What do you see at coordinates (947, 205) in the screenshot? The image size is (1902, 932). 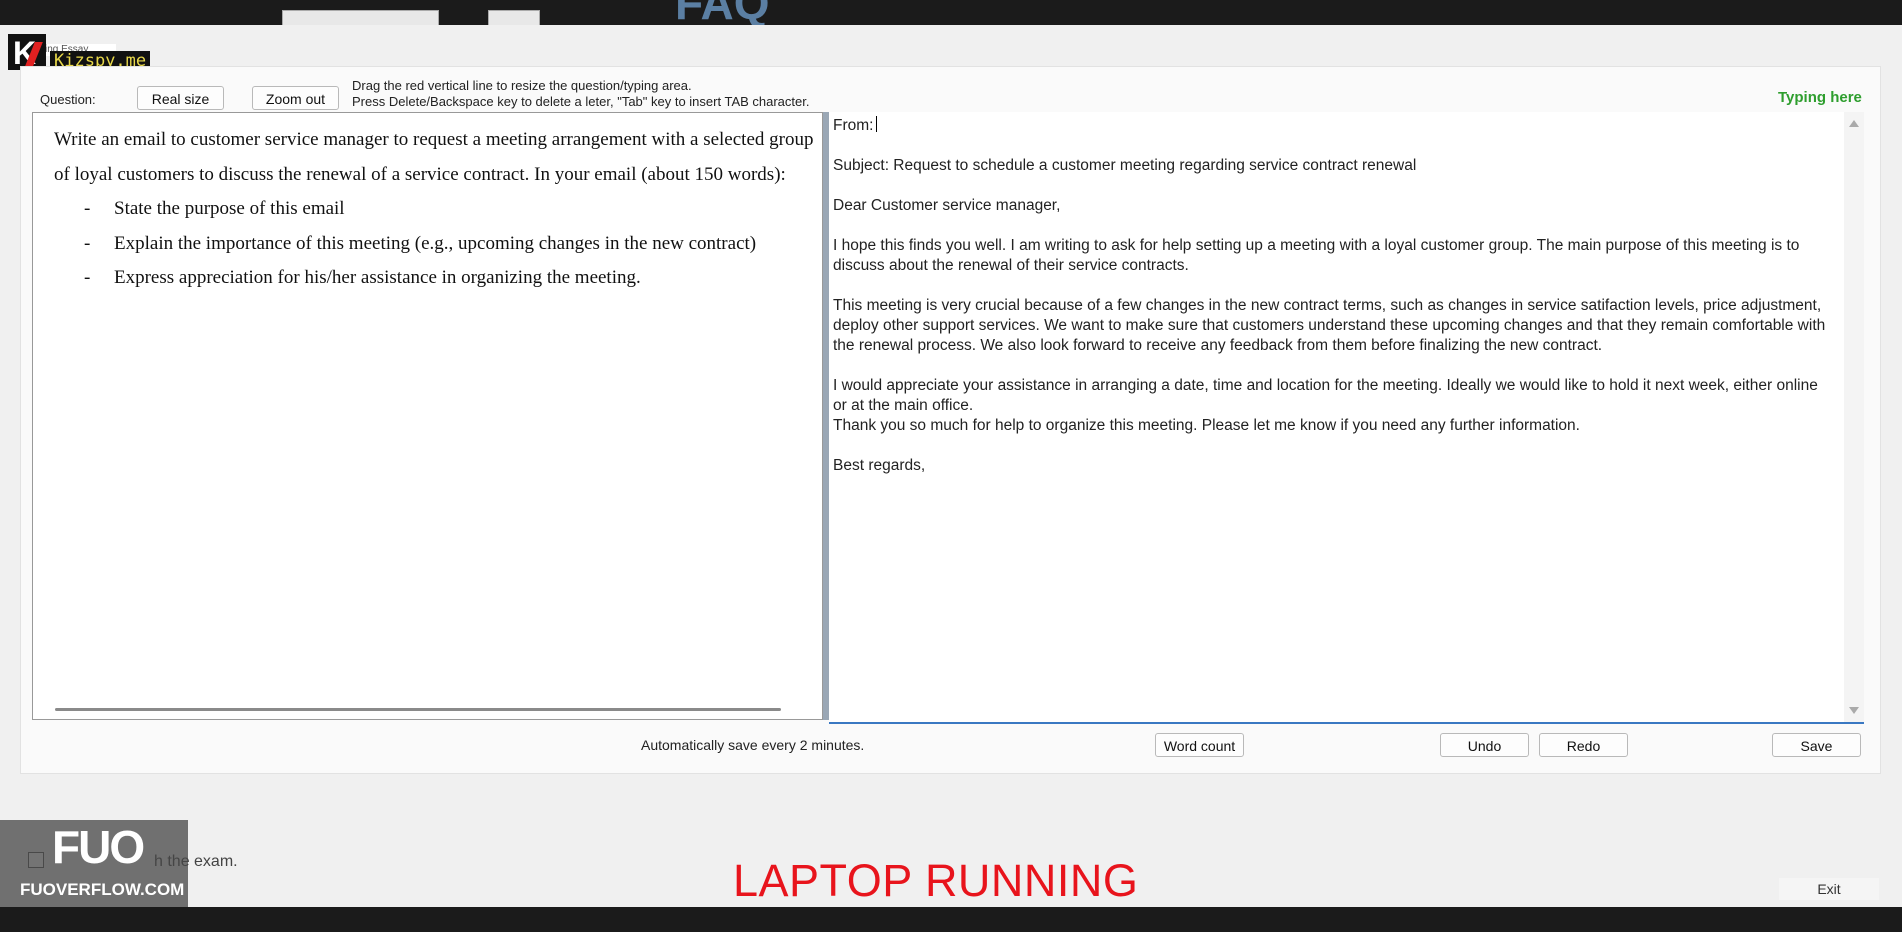 I see `answer-greeting: Dear Customer service manager,` at bounding box center [947, 205].